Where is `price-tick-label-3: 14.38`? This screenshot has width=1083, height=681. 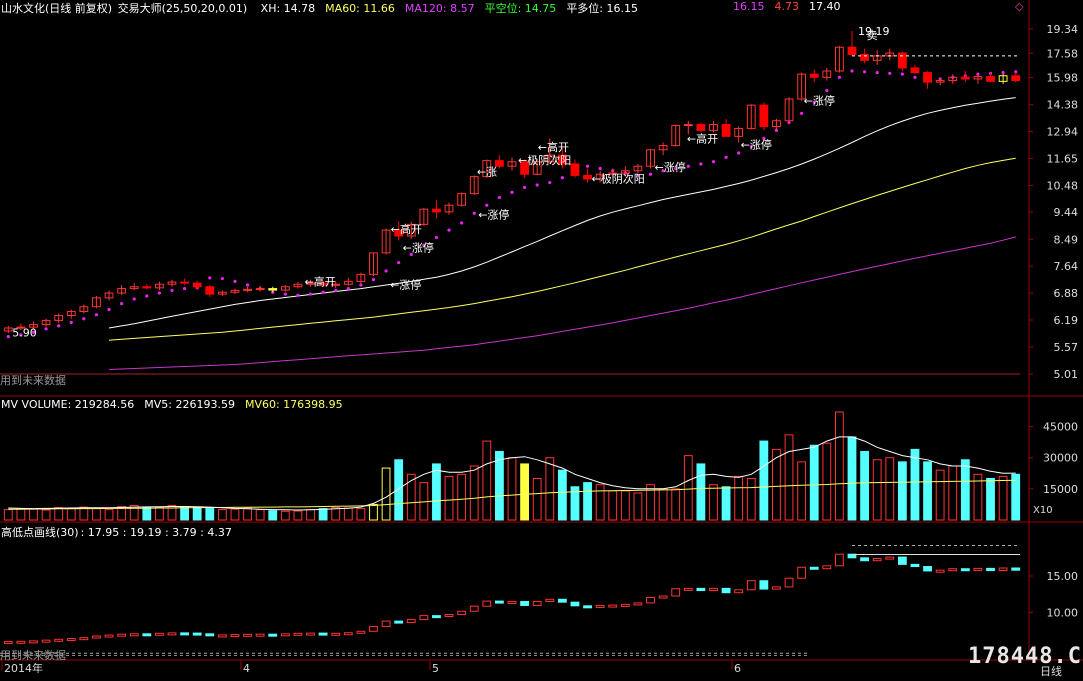
price-tick-label-3: 14.38 is located at coordinates (1063, 105).